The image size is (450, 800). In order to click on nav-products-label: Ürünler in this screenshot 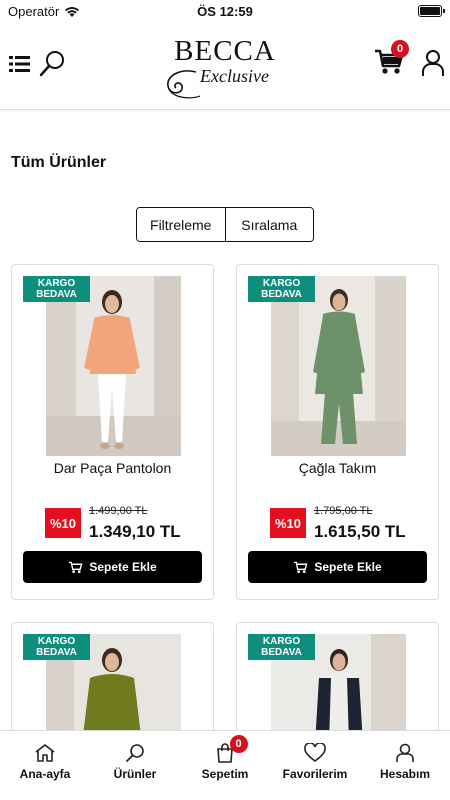, I will do `click(135, 774)`.